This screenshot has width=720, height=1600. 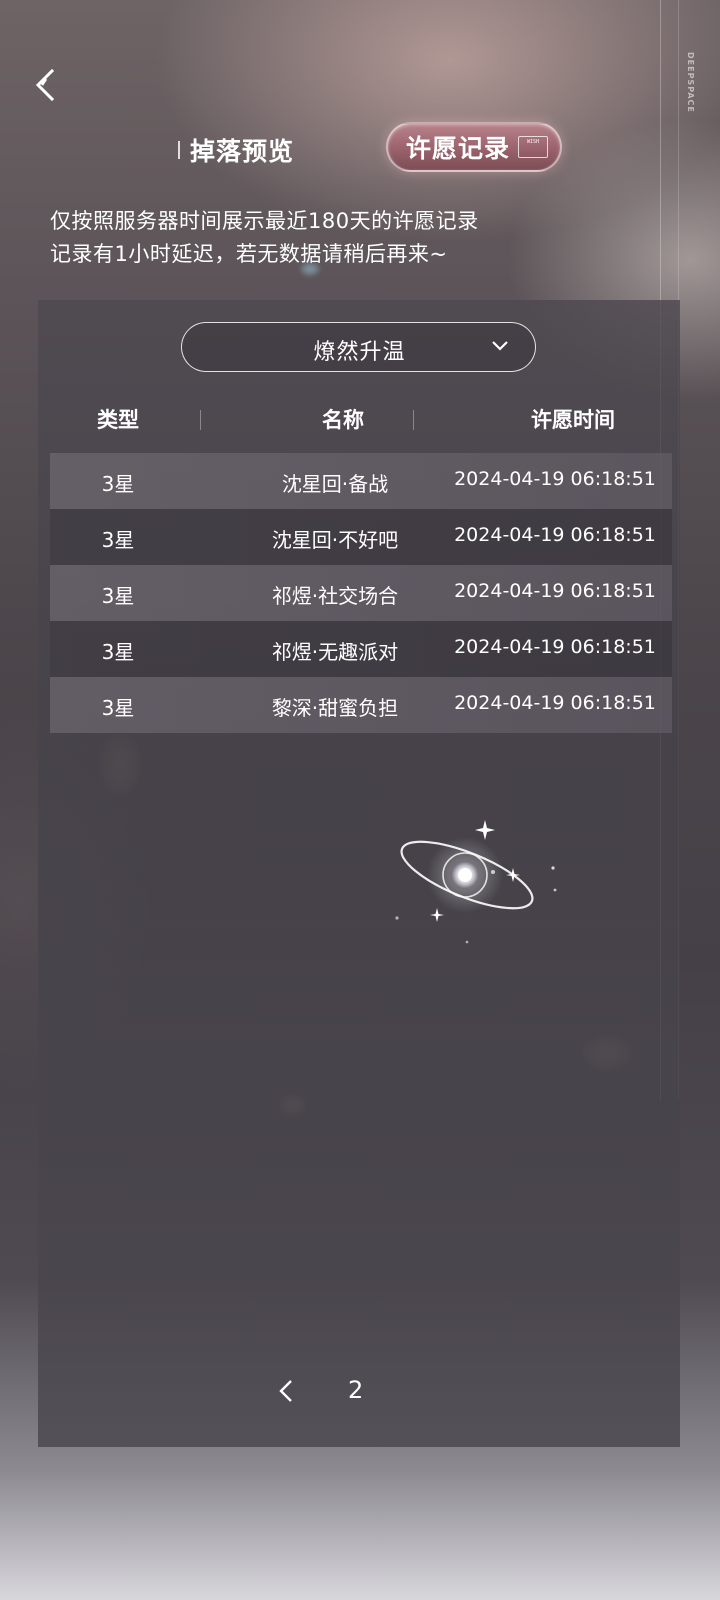 I want to click on cell-name: 祁煜·社交场合, so click(x=335, y=596).